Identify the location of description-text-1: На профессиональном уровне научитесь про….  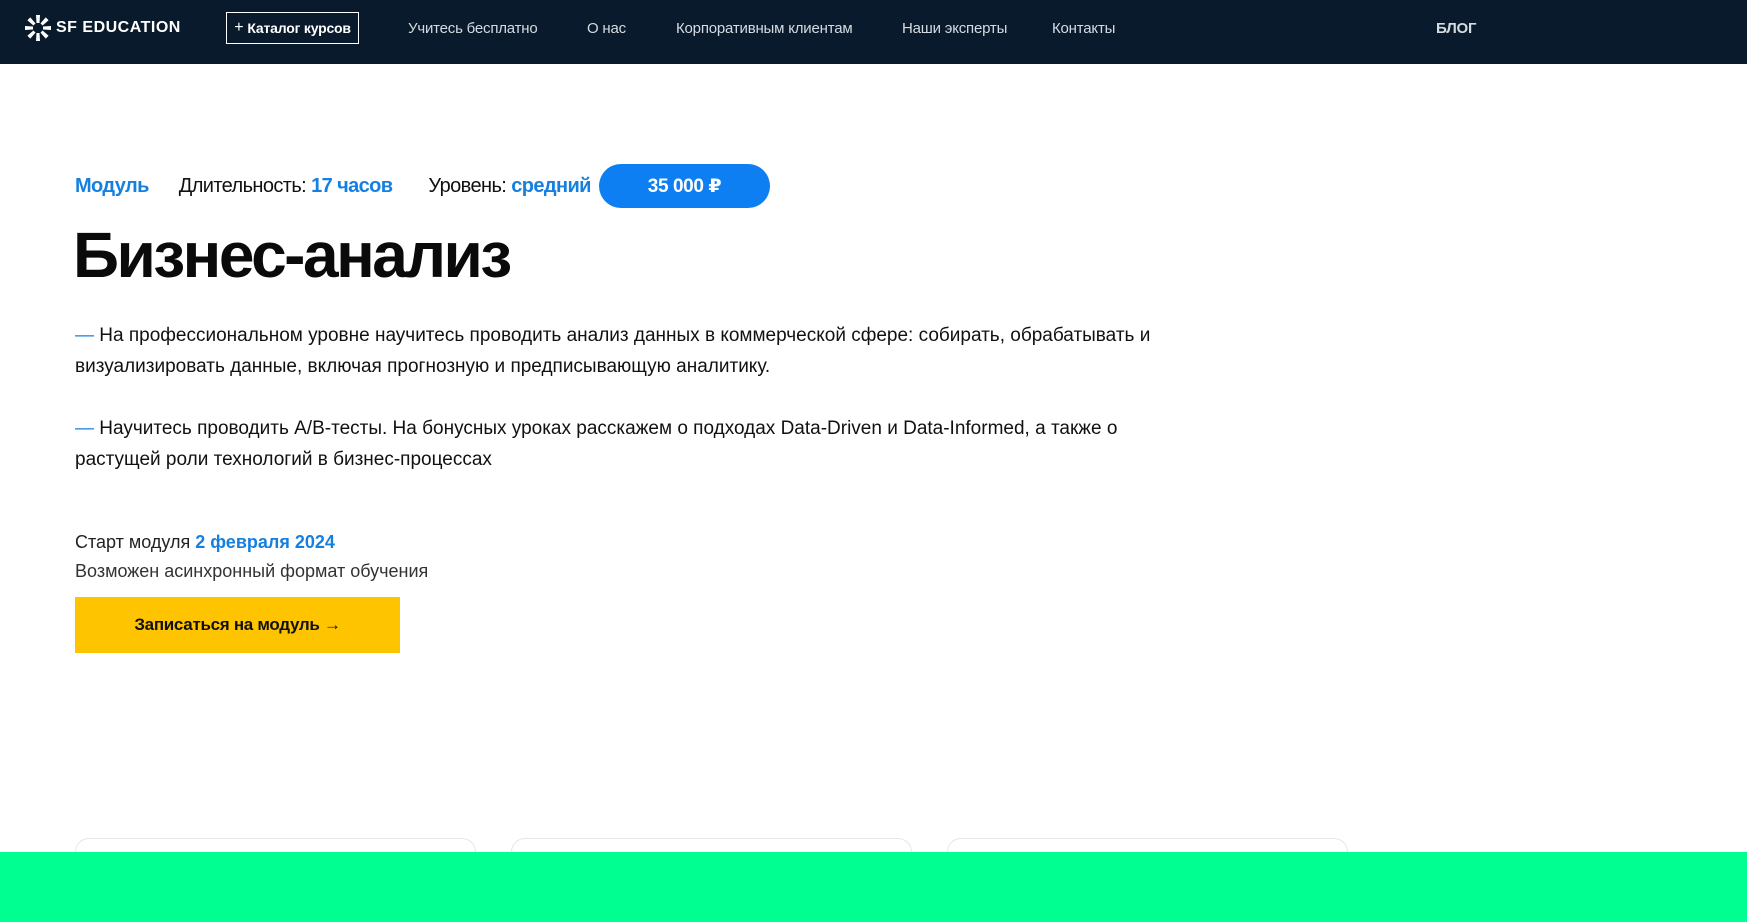
(613, 351).